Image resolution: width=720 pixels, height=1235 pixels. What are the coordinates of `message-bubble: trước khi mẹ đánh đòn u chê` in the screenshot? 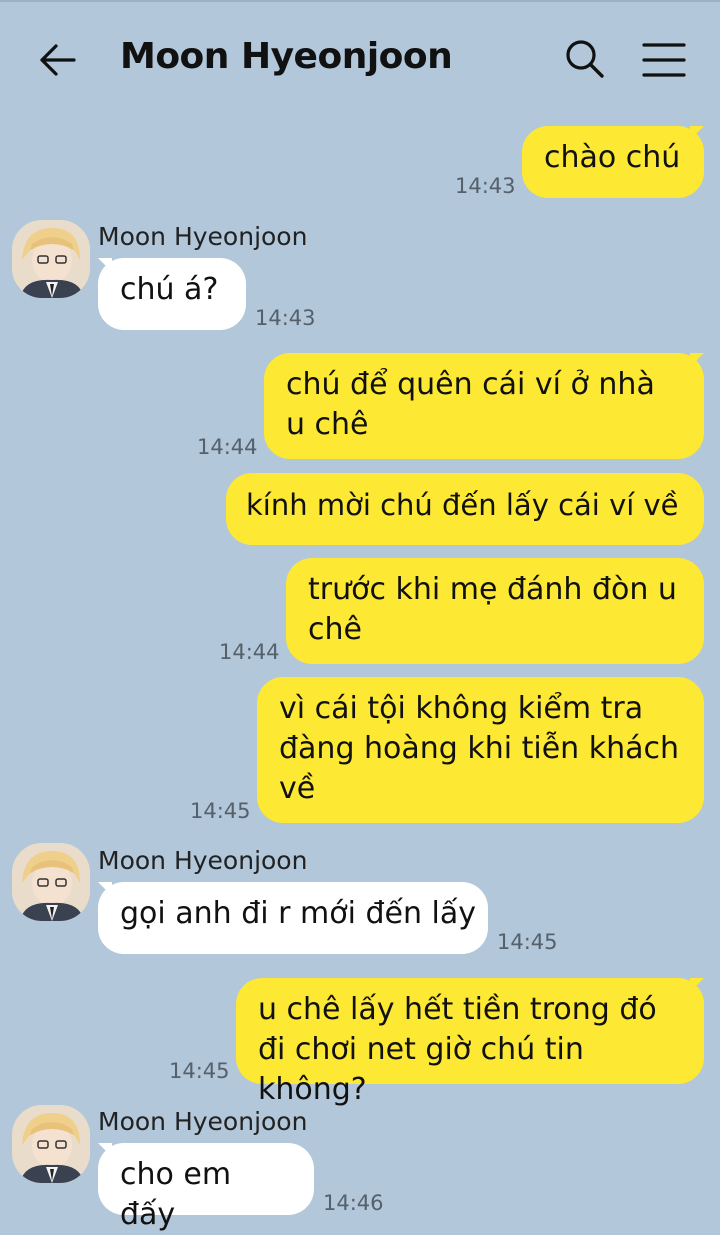 It's located at (495, 611).